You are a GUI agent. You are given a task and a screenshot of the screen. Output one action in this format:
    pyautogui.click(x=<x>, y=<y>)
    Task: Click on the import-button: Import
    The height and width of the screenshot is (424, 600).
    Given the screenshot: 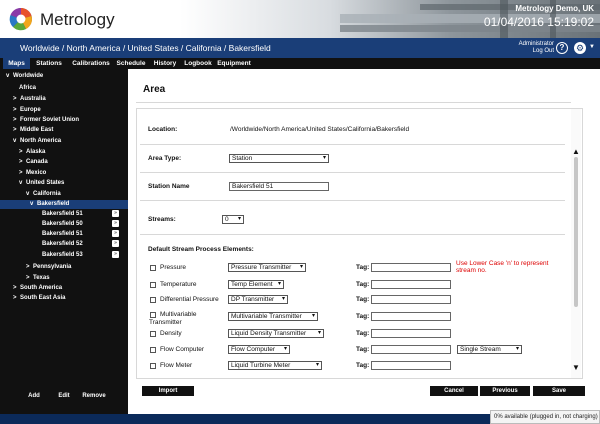 What is the action you would take?
    pyautogui.click(x=168, y=391)
    